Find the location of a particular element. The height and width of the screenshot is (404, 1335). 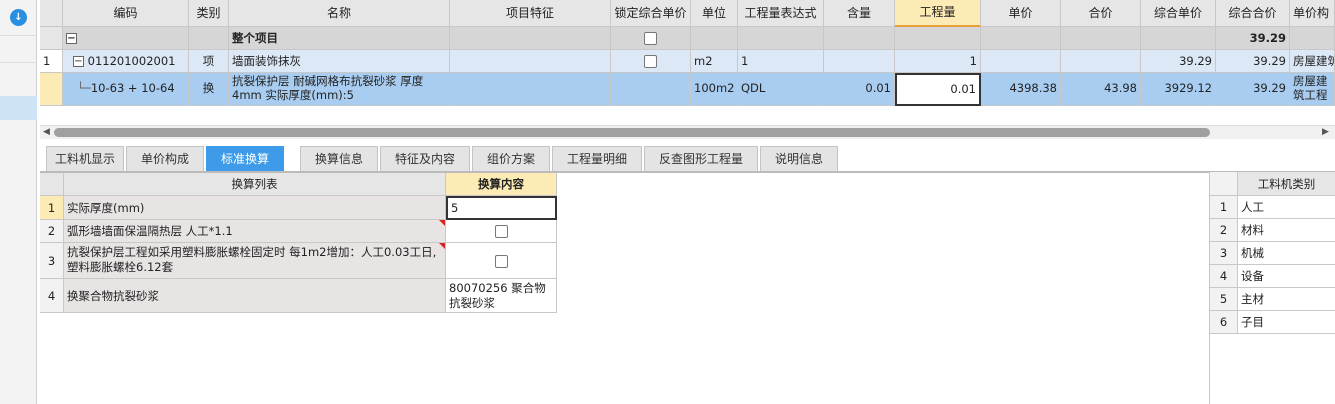

scroll-left-icon: ◀ is located at coordinates (46, 132).